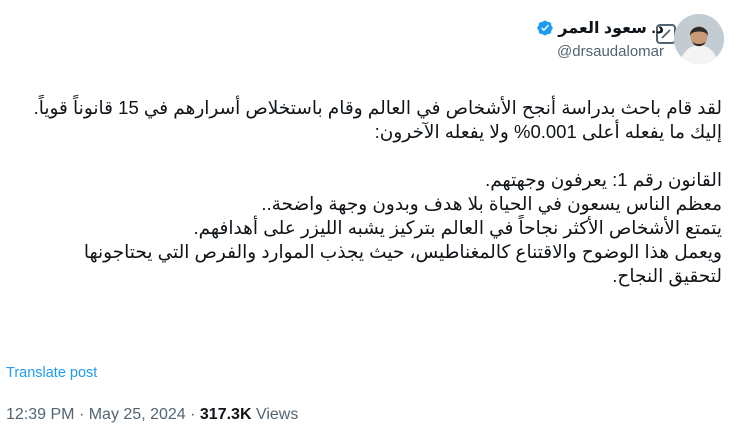  What do you see at coordinates (699, 39) in the screenshot?
I see `avatar` at bounding box center [699, 39].